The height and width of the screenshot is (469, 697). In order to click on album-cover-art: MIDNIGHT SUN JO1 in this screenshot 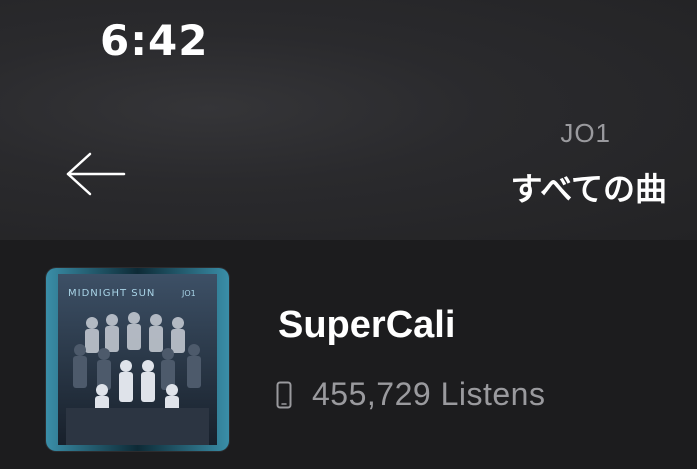, I will do `click(137, 359)`.